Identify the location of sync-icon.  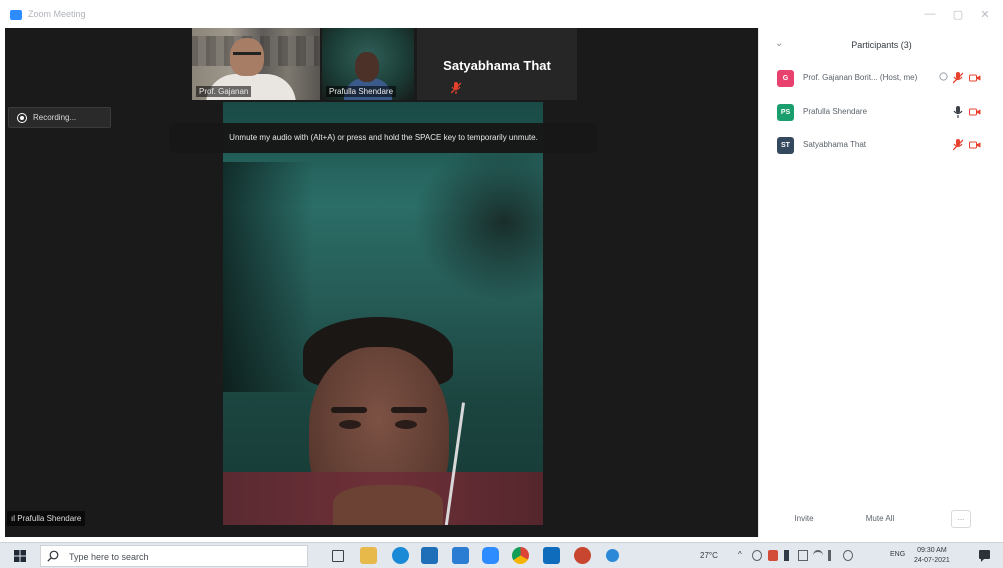
(757, 555).